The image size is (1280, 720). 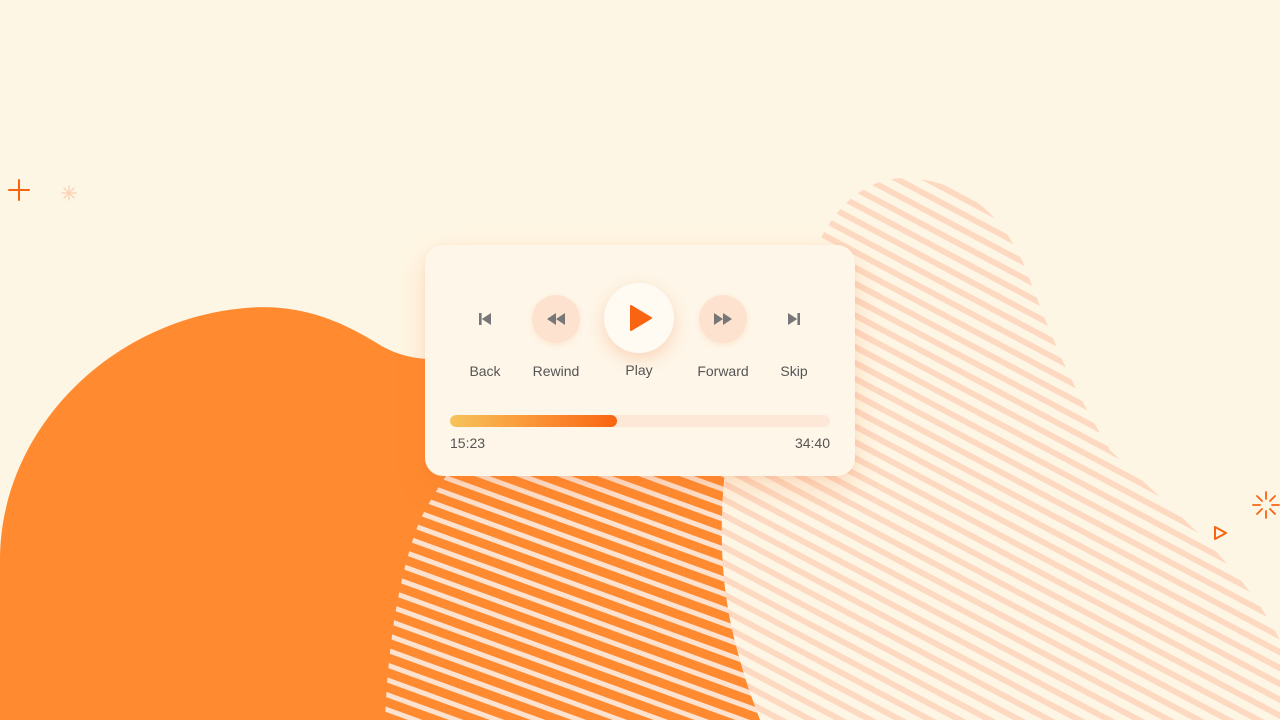 What do you see at coordinates (1266, 505) in the screenshot?
I see `burst-icon` at bounding box center [1266, 505].